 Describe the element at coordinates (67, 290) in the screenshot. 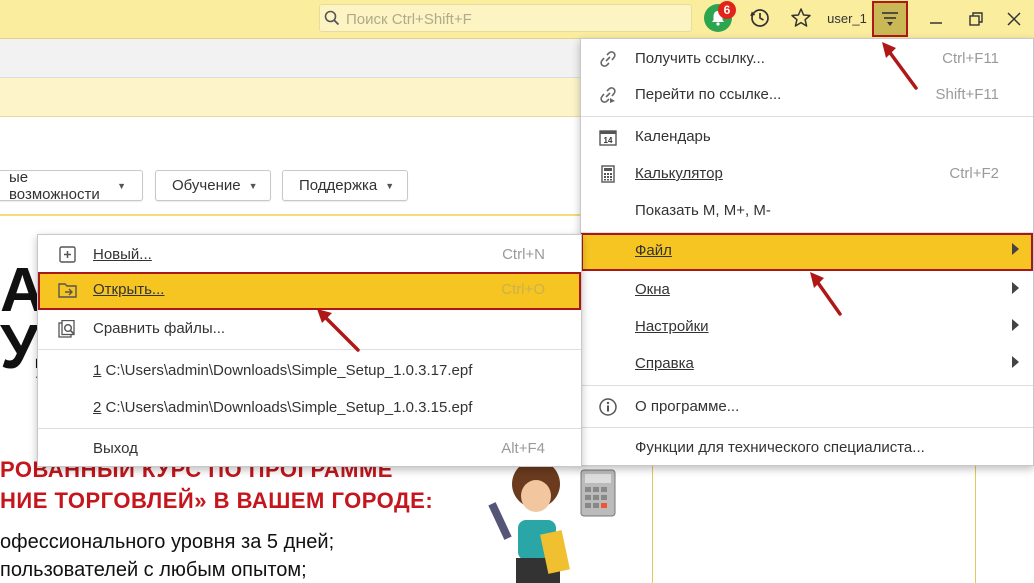

I see `open-folder-icon` at that location.